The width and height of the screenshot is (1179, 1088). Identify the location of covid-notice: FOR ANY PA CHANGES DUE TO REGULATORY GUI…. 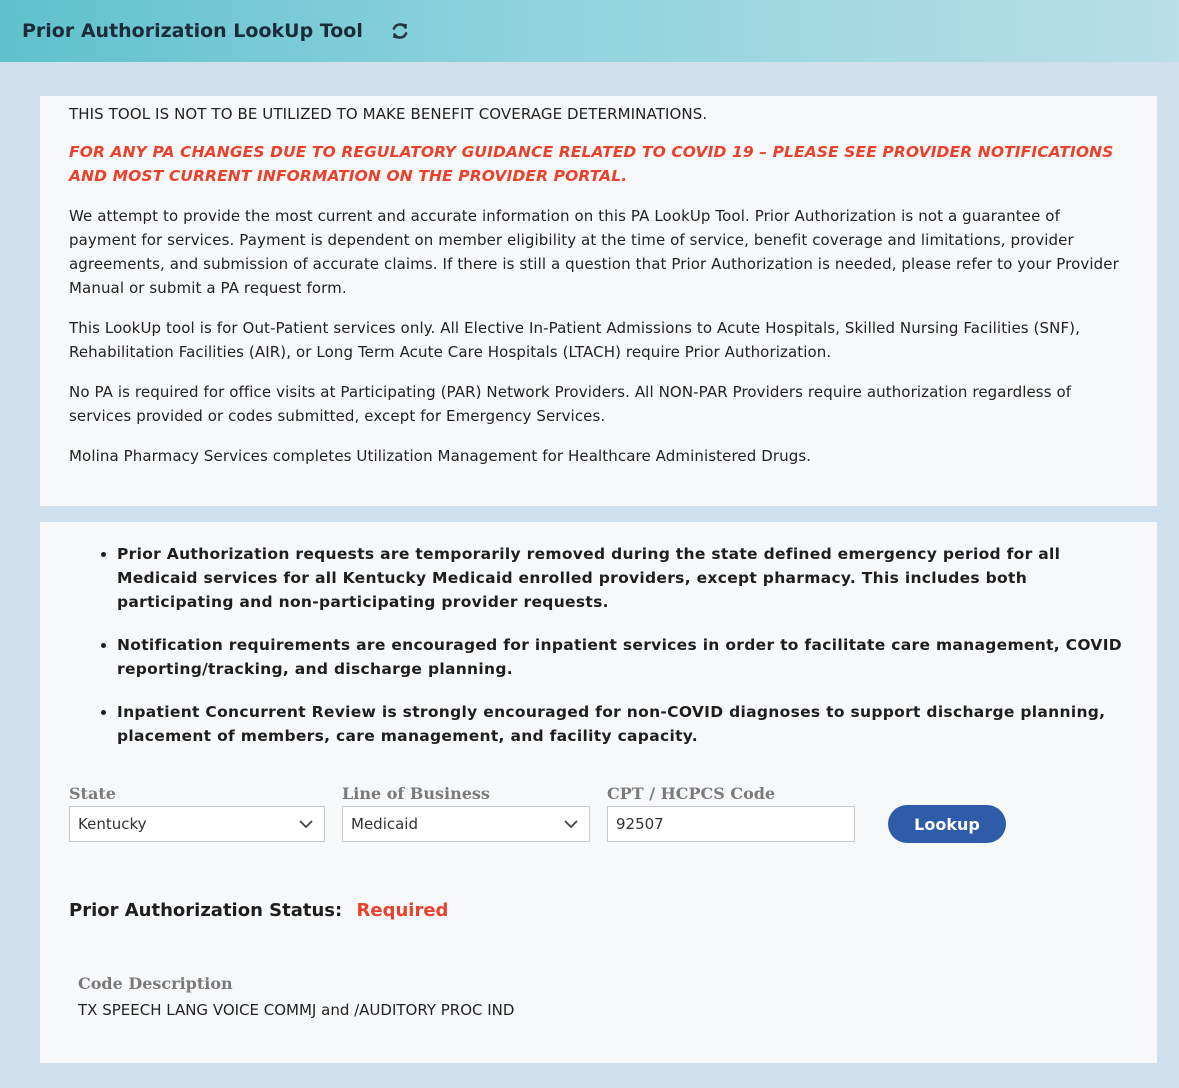
(591, 164).